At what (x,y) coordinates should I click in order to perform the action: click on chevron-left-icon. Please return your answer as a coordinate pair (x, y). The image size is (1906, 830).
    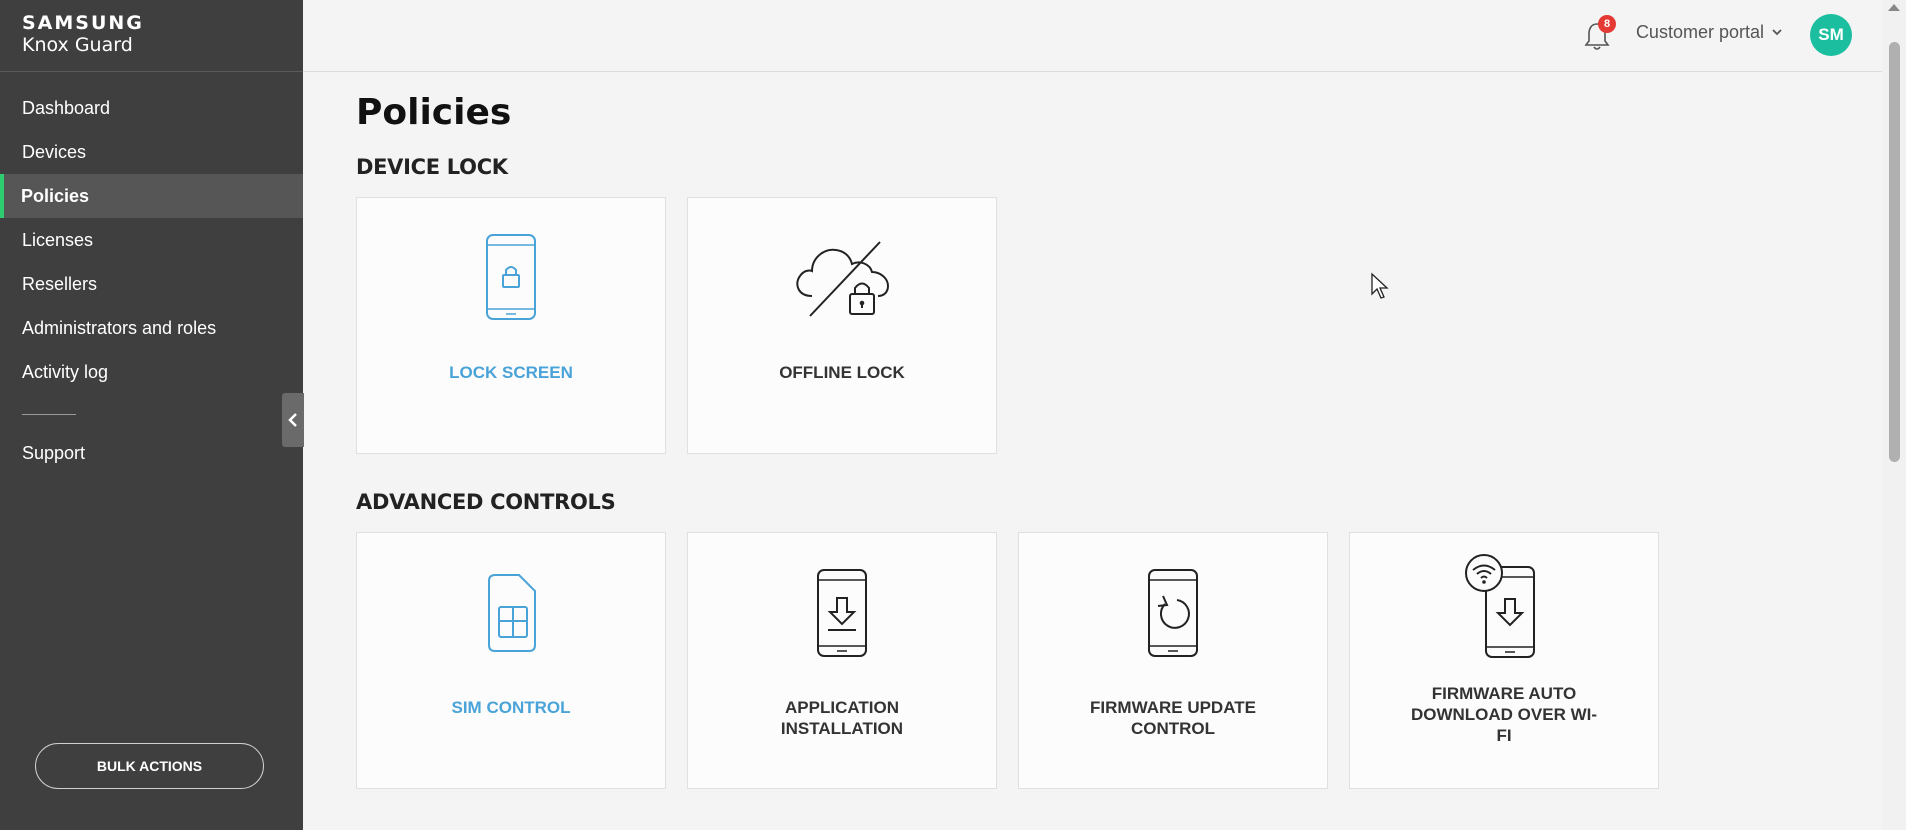
    Looking at the image, I should click on (292, 420).